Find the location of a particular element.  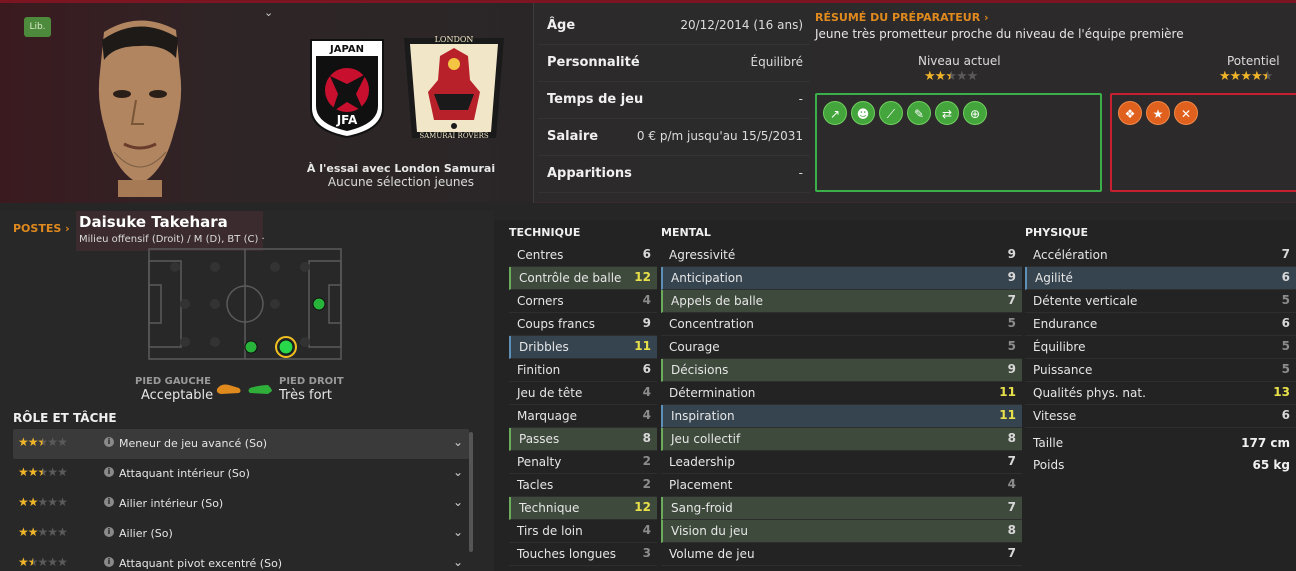

globe-icon: ⊕ is located at coordinates (975, 113).